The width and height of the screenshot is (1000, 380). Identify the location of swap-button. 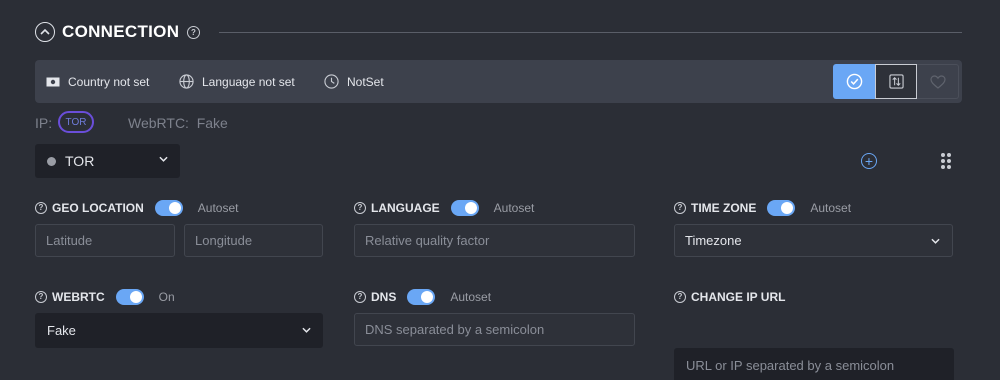
(896, 81).